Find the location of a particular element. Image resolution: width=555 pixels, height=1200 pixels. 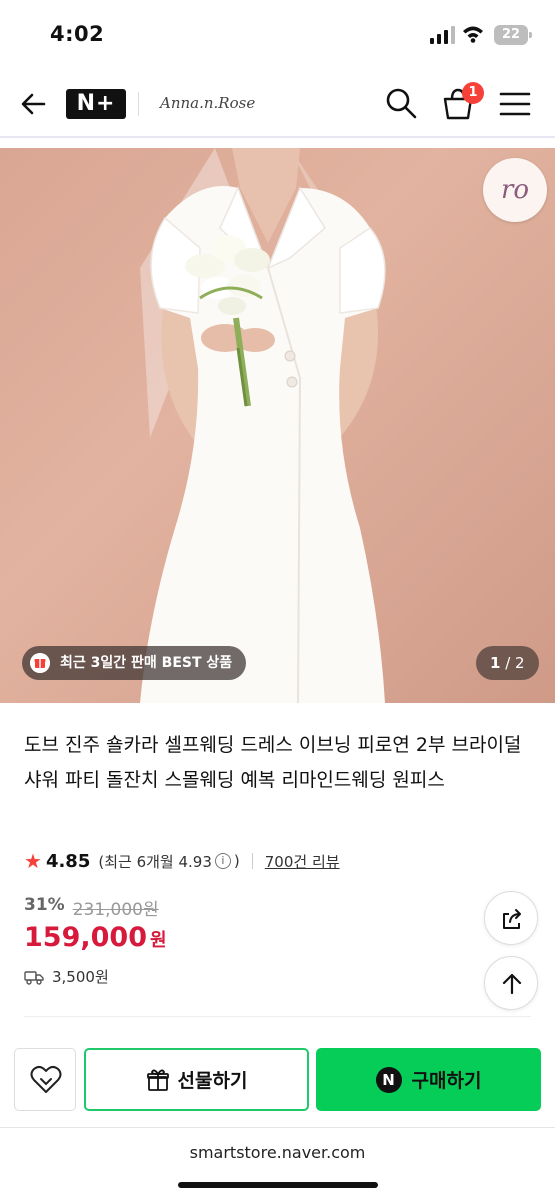

image-counter-current: 1 is located at coordinates (495, 663).